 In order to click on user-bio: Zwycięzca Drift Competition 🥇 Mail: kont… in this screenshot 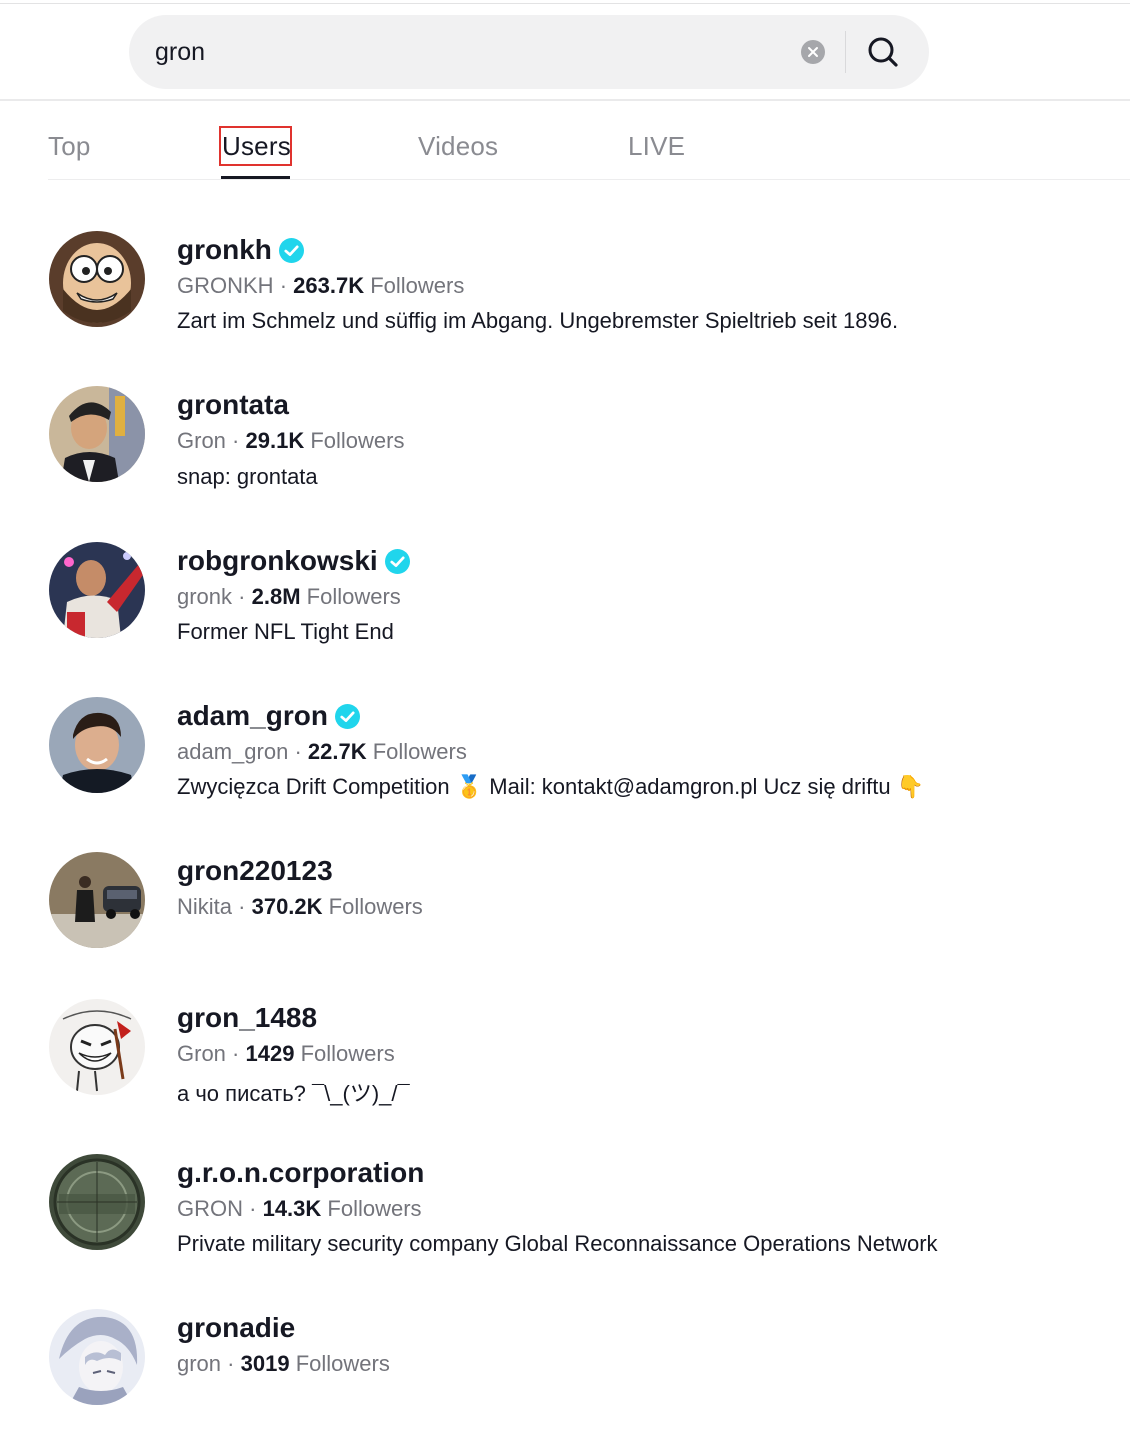, I will do `click(551, 786)`.